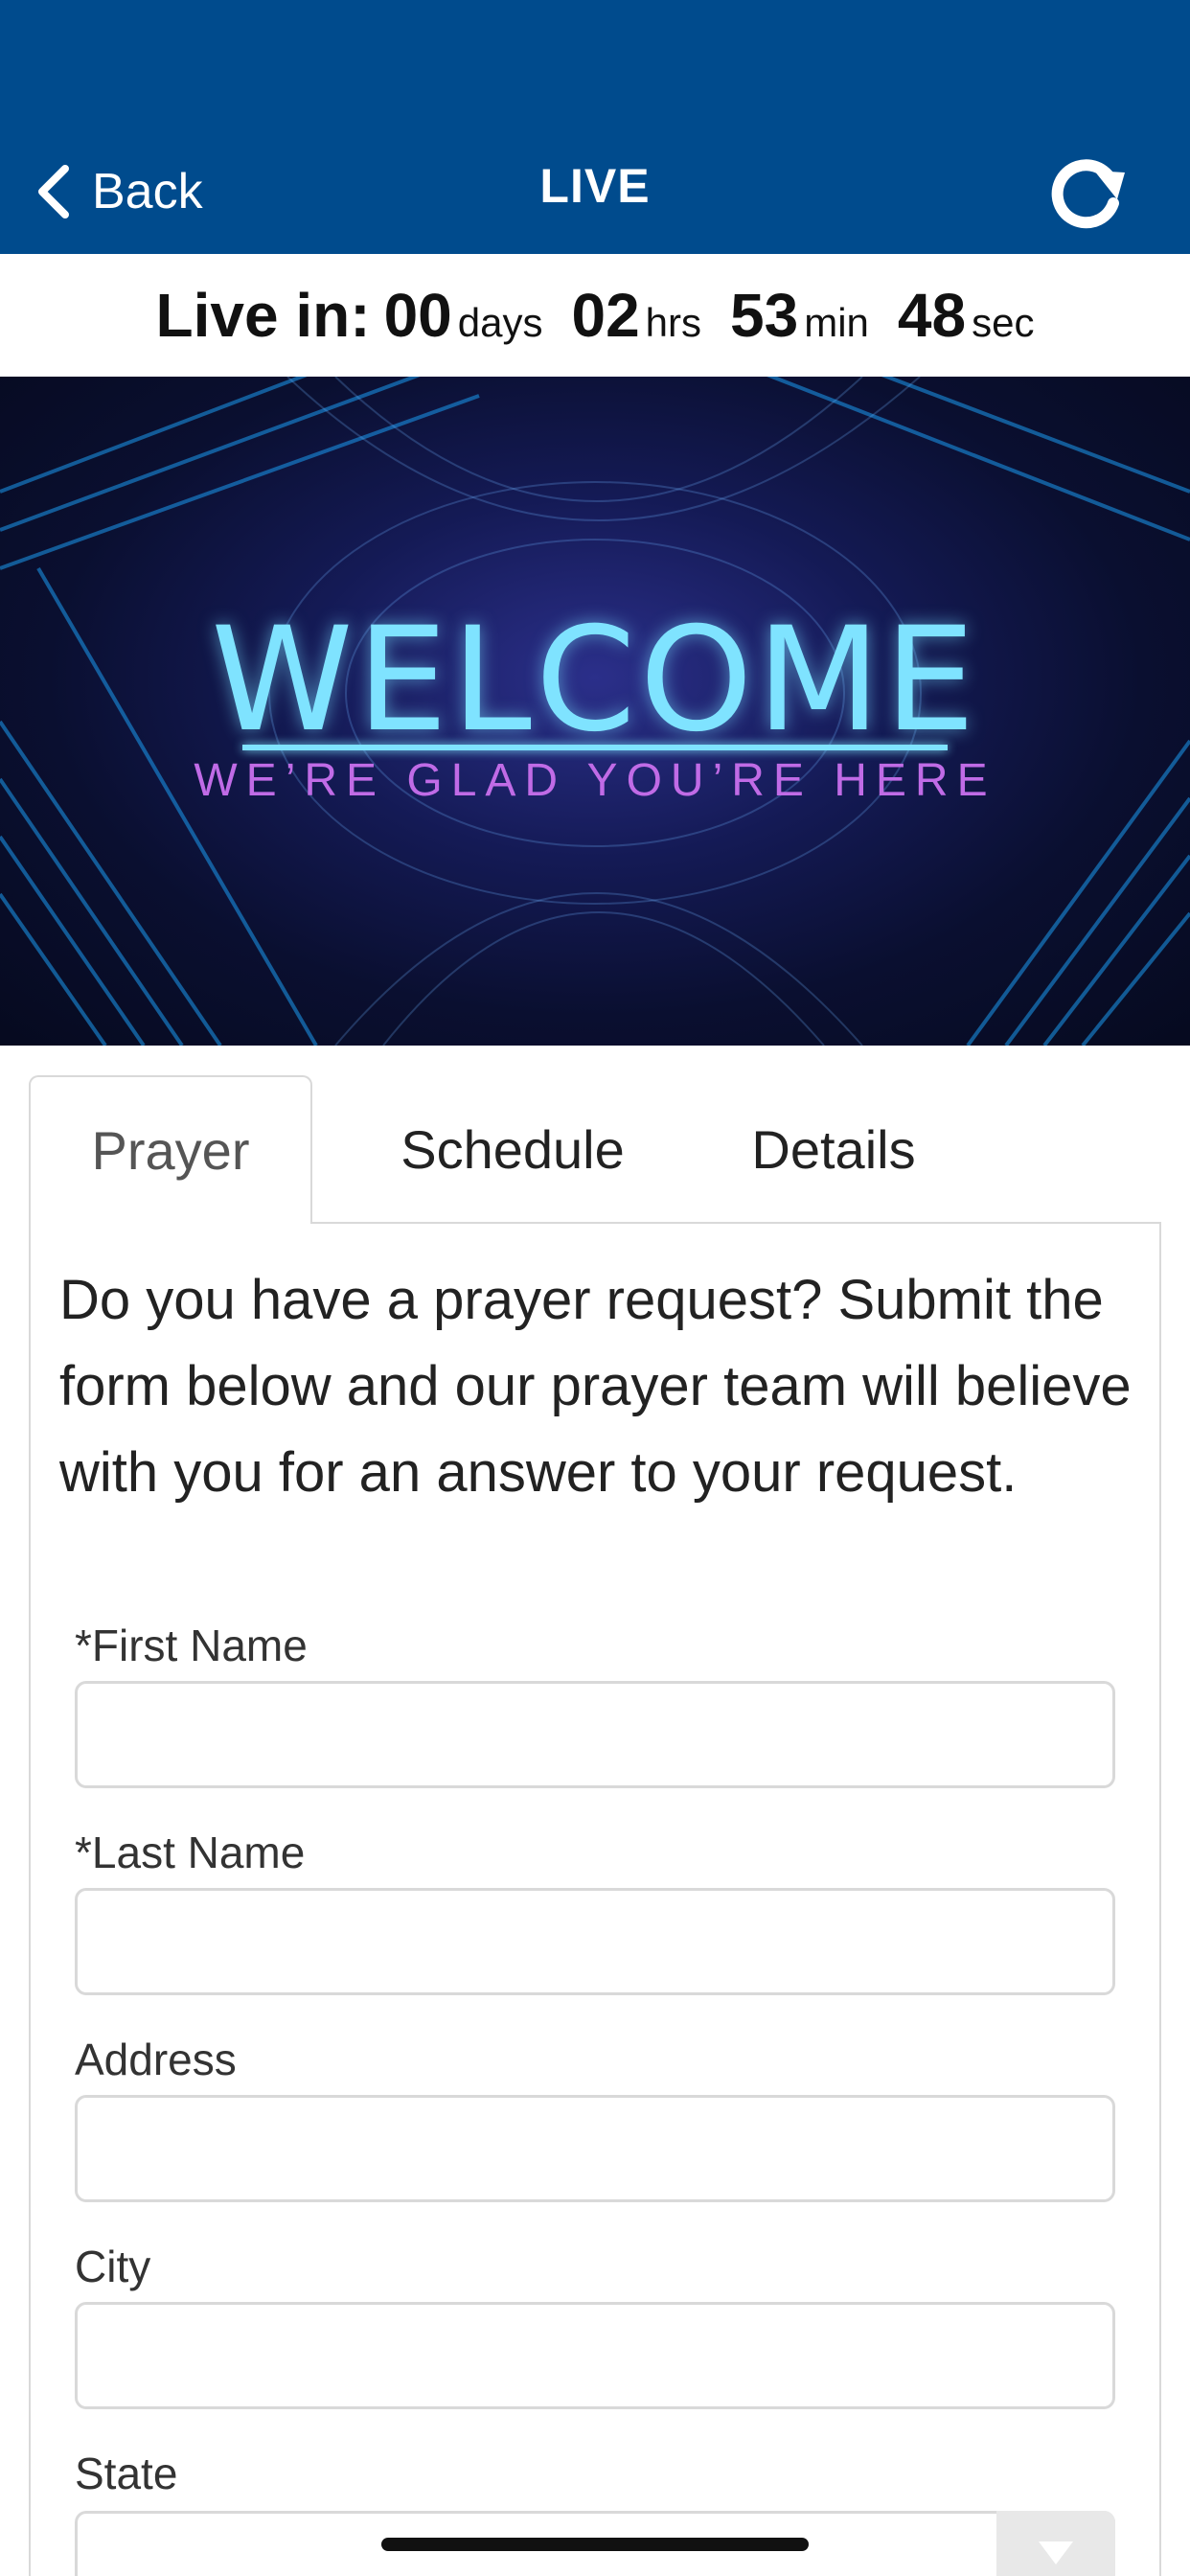  What do you see at coordinates (191, 1645) in the screenshot?
I see `first-name-label: *First Name` at bounding box center [191, 1645].